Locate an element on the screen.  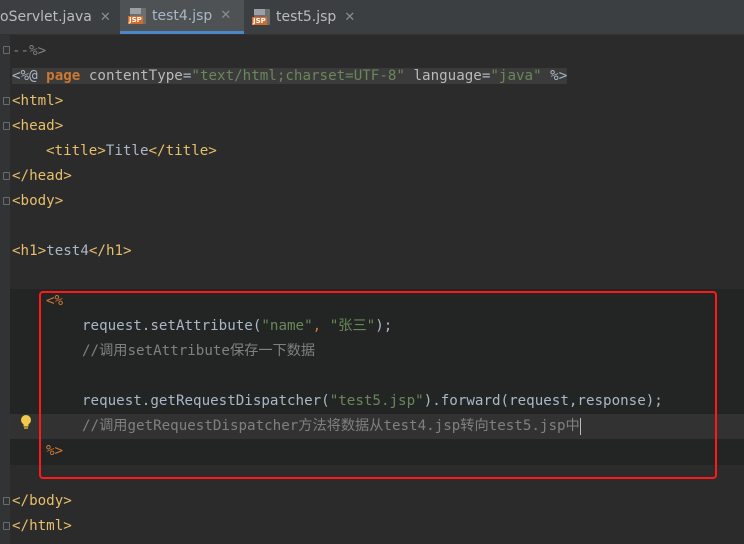
tab-test4-jsp: JSP test4.jsp ✕ is located at coordinates (182, 17).